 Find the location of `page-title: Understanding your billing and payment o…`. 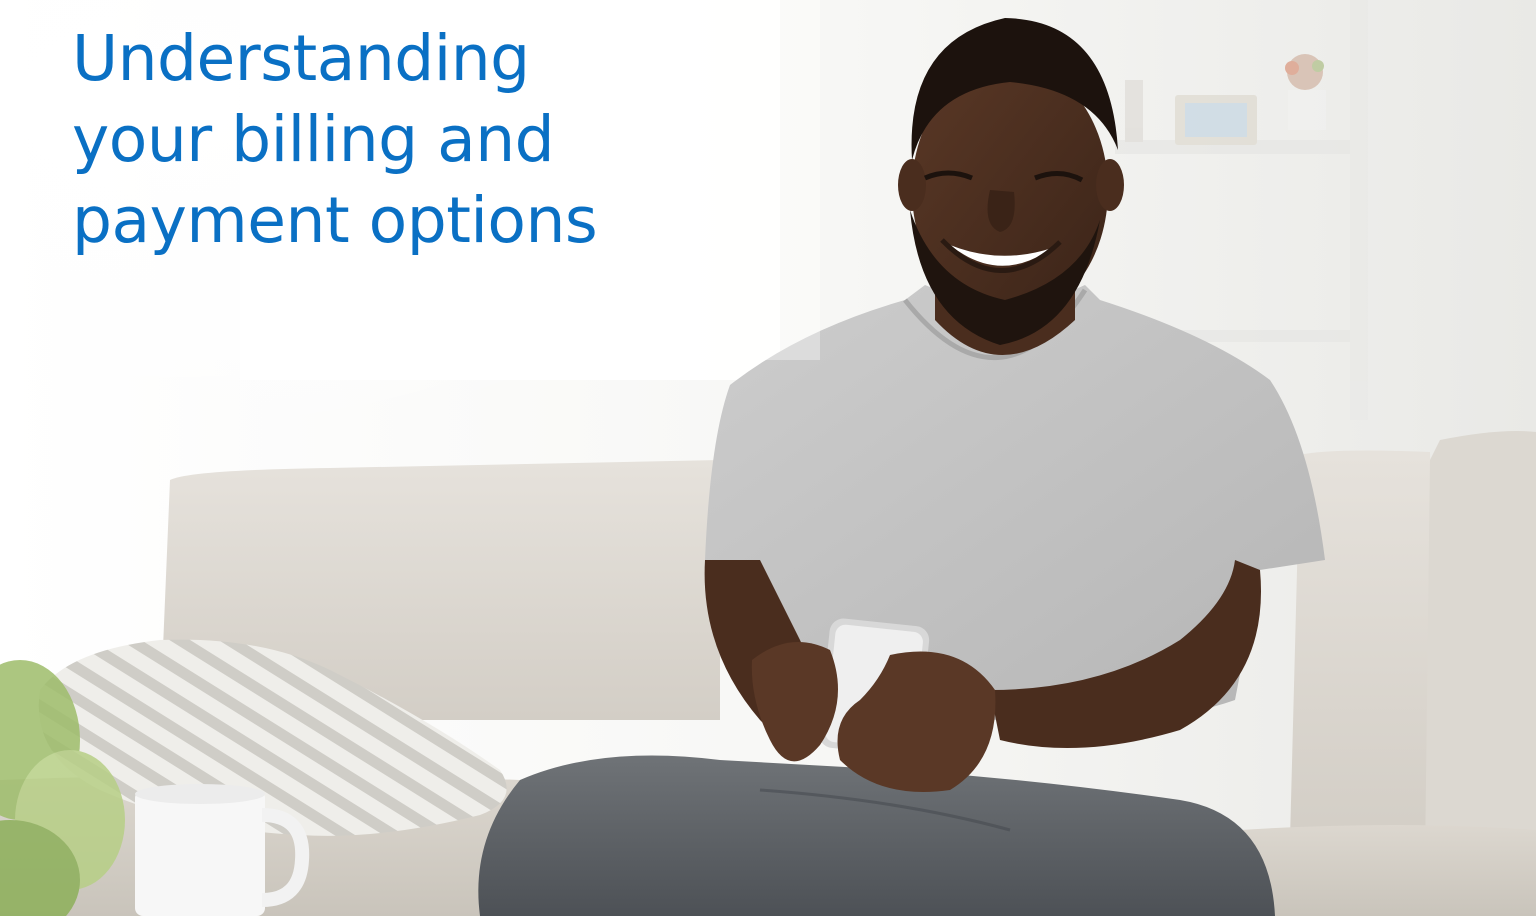

page-title: Understanding your billing and payment o… is located at coordinates (432, 139).